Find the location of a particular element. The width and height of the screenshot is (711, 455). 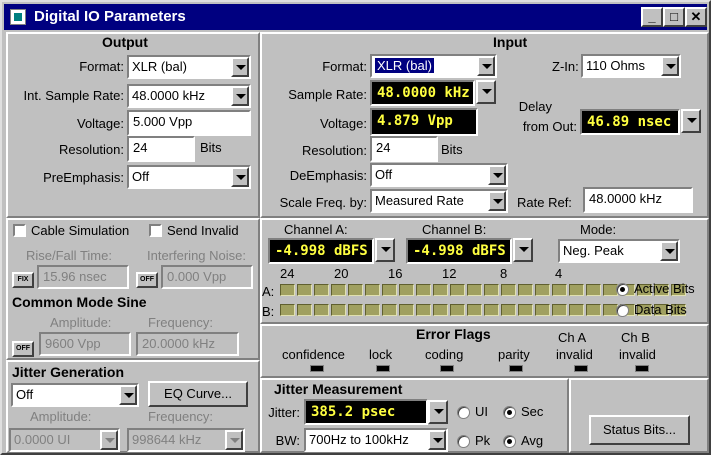

rise-fall-field: 15.96 nsec is located at coordinates (83, 277).